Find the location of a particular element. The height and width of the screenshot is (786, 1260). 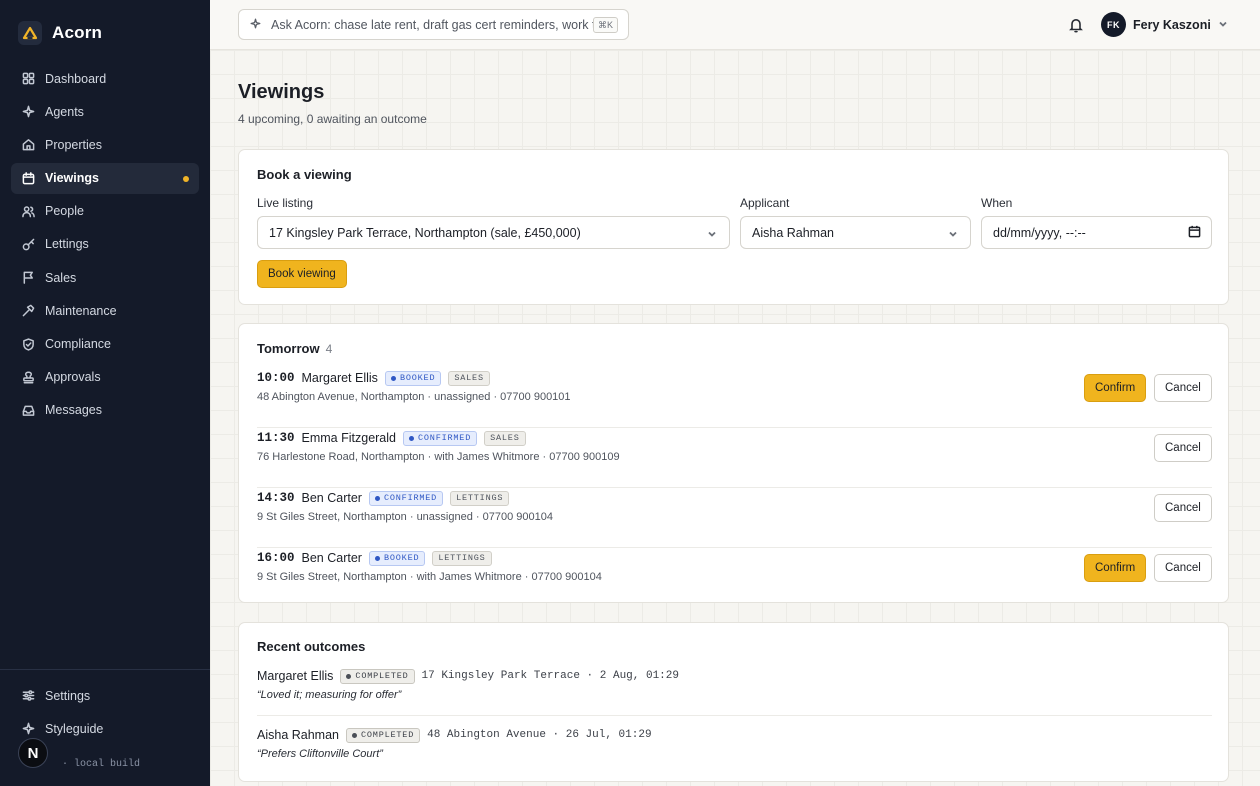

sidebar-item-label: Compliance is located at coordinates (78, 344).